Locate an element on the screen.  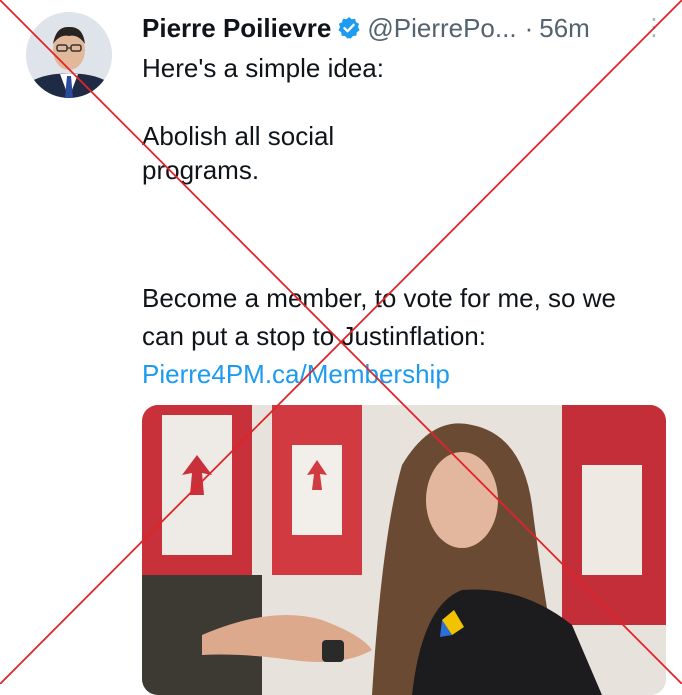
tweet-text-line-3: programs. is located at coordinates (201, 170).